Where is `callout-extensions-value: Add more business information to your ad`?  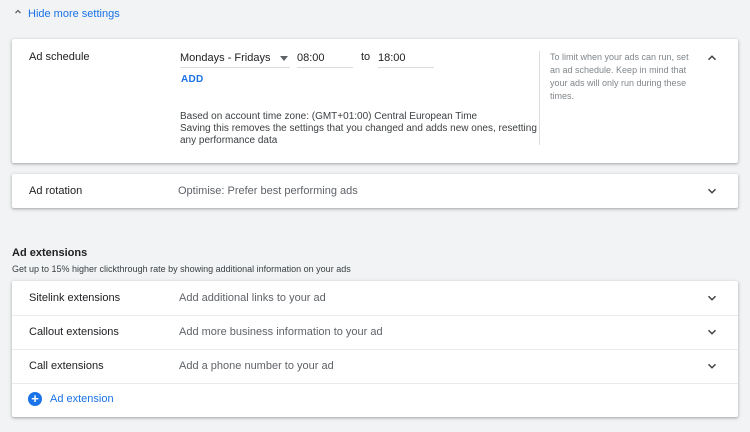 callout-extensions-value: Add more business information to your ad is located at coordinates (281, 332).